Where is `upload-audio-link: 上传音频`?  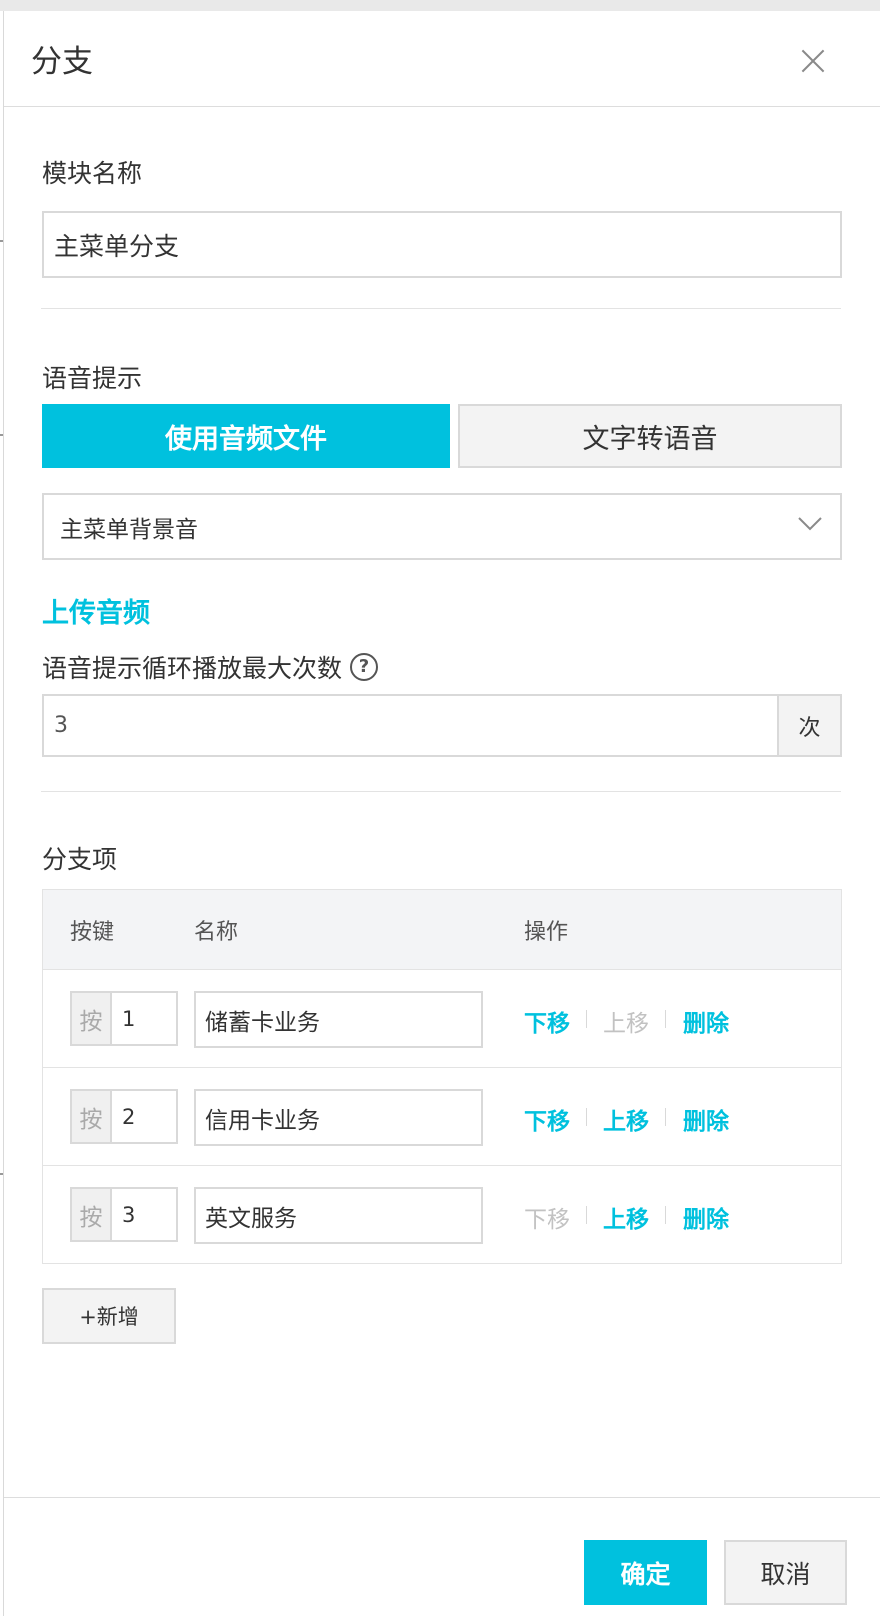 upload-audio-link: 上传音频 is located at coordinates (96, 610).